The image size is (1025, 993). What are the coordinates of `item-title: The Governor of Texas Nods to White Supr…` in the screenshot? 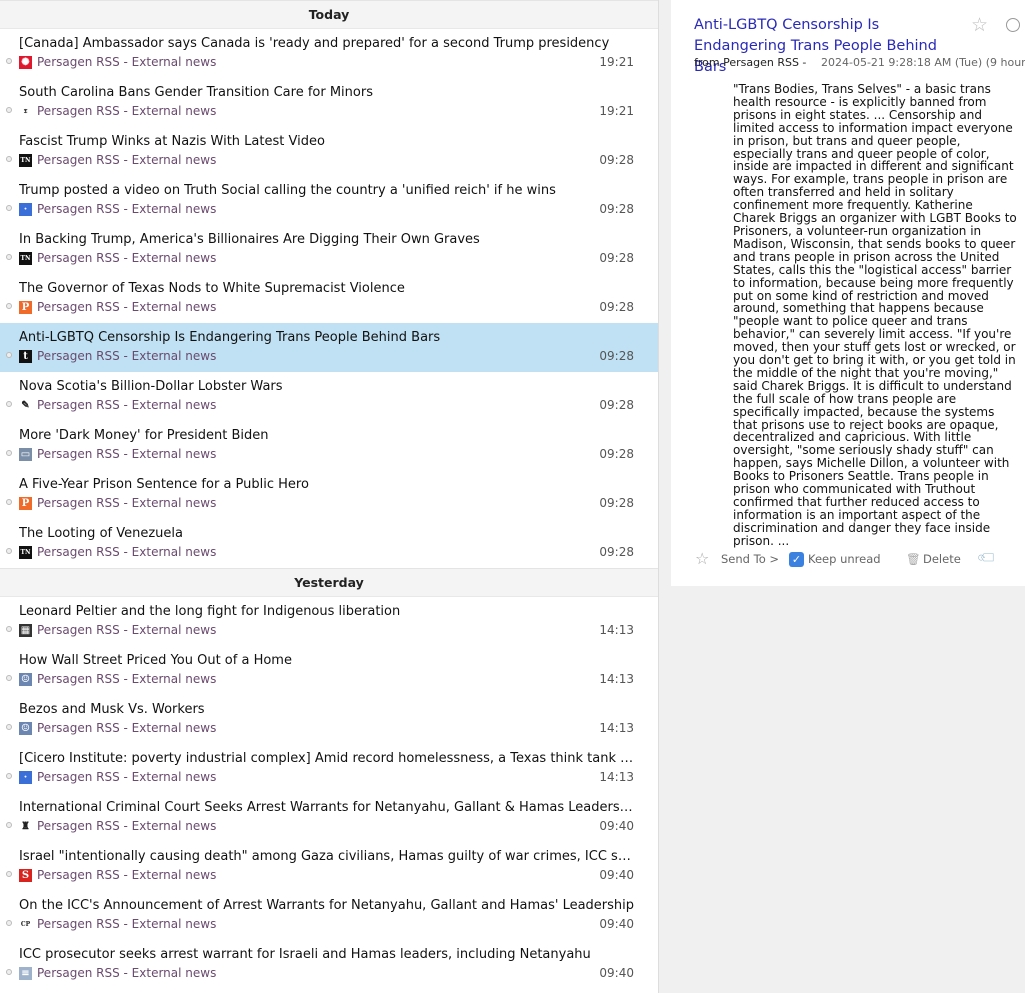 It's located at (212, 288).